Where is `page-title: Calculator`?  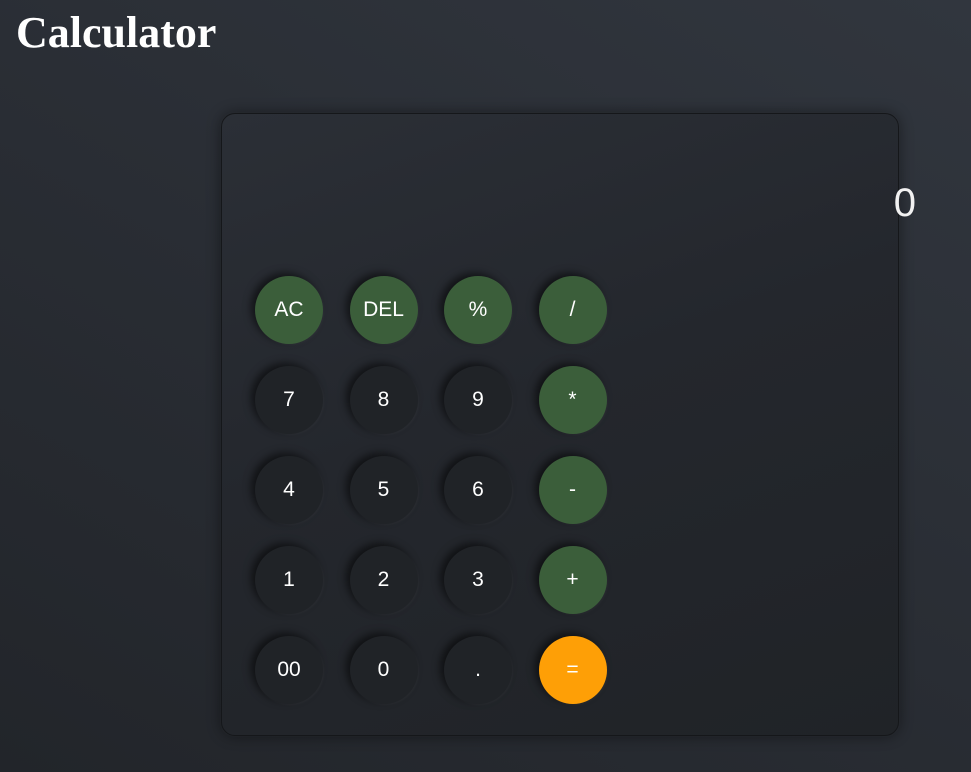 page-title: Calculator is located at coordinates (116, 32).